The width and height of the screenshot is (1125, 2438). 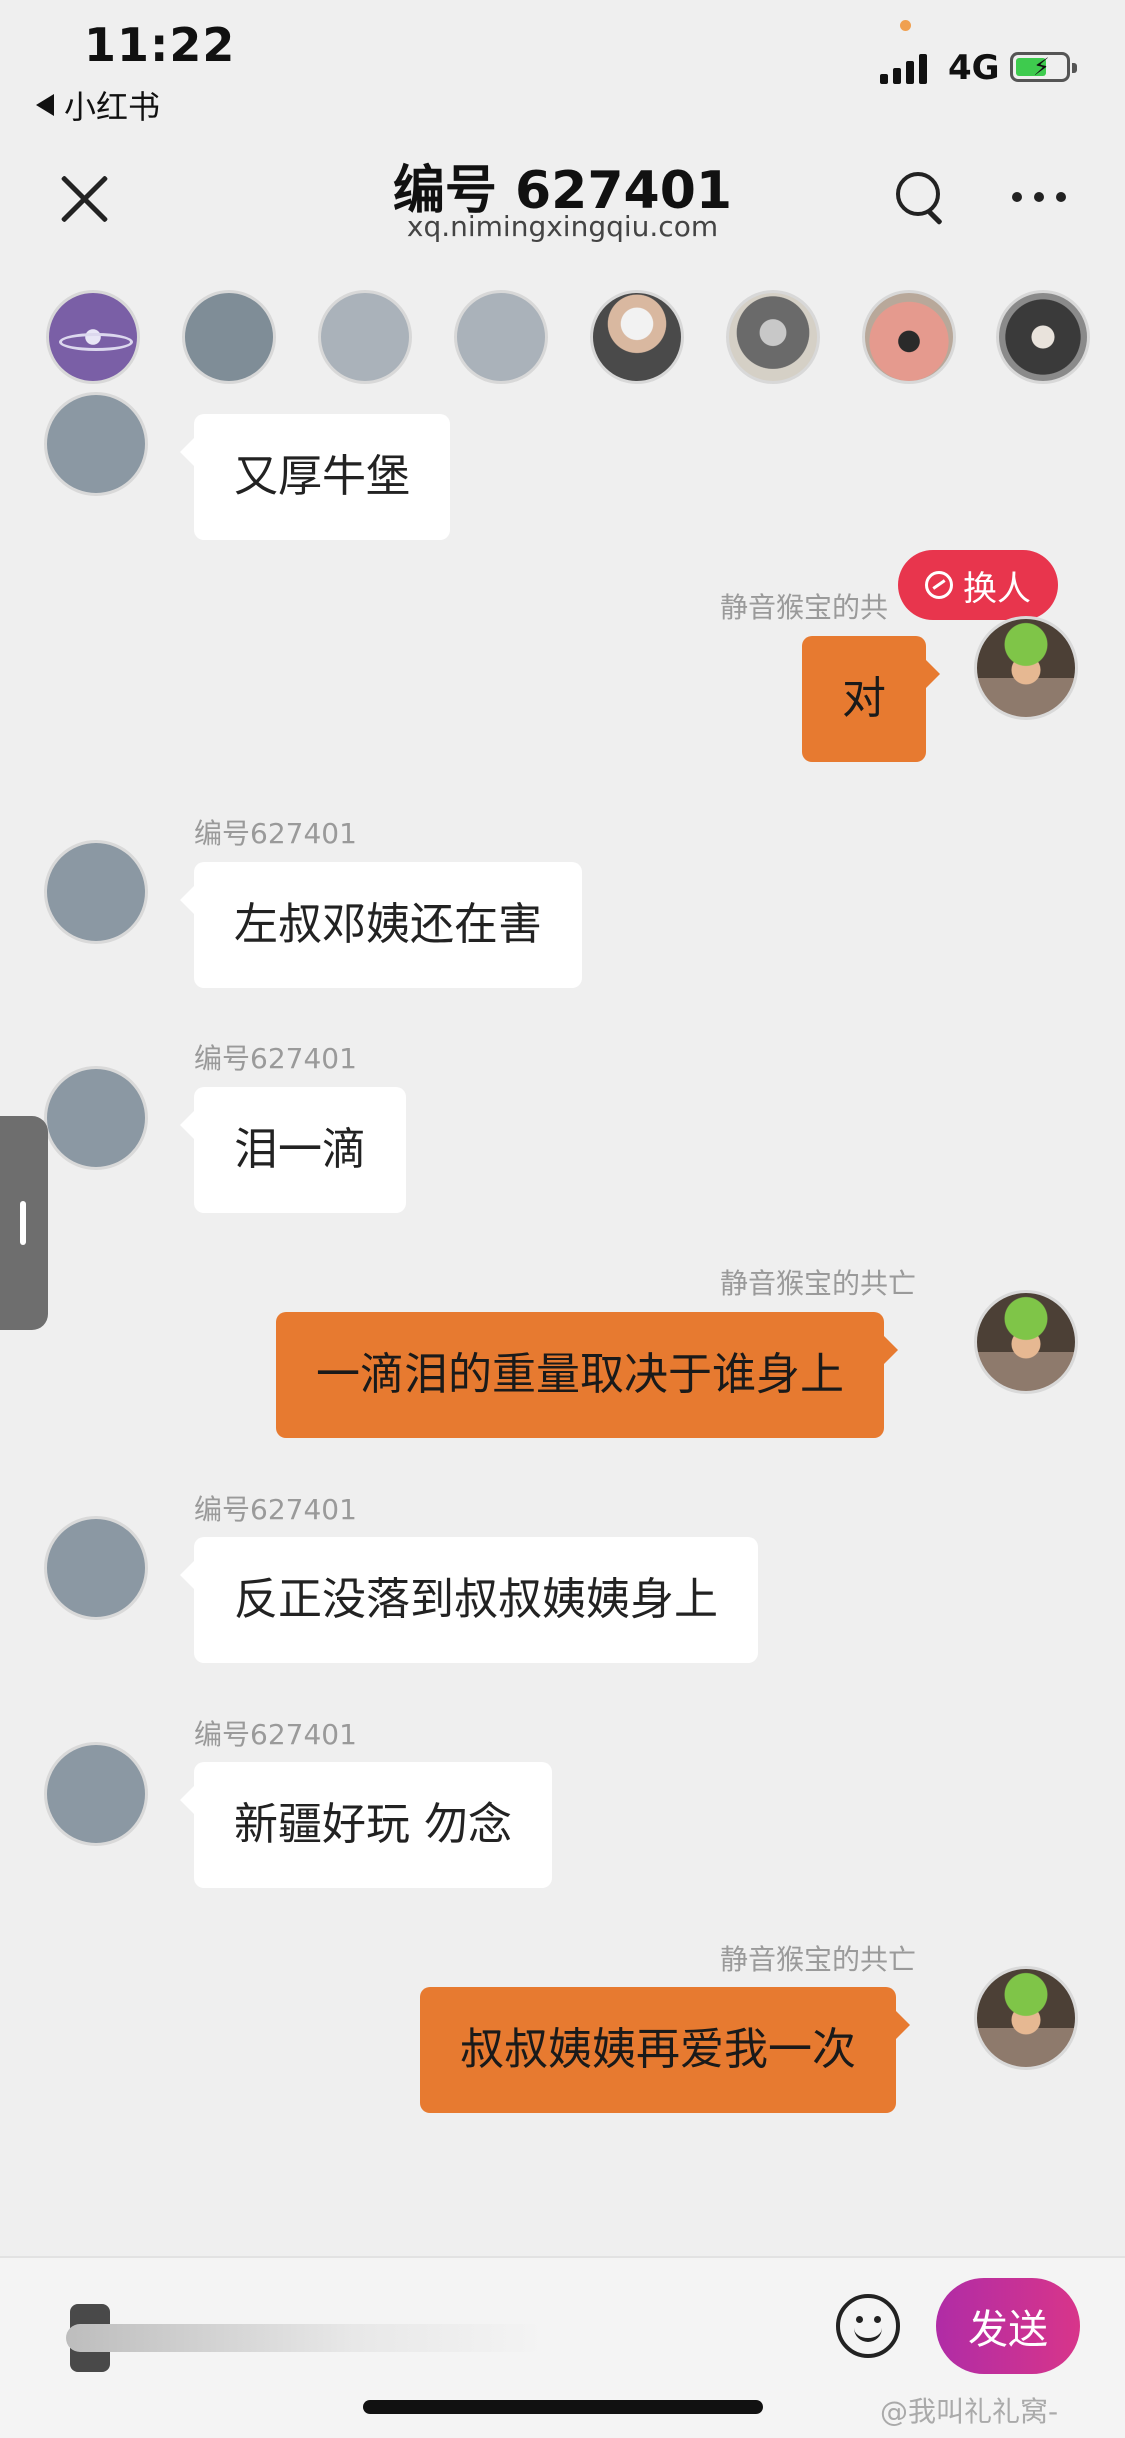 What do you see at coordinates (24, 1223) in the screenshot?
I see `side-drawer-handle` at bounding box center [24, 1223].